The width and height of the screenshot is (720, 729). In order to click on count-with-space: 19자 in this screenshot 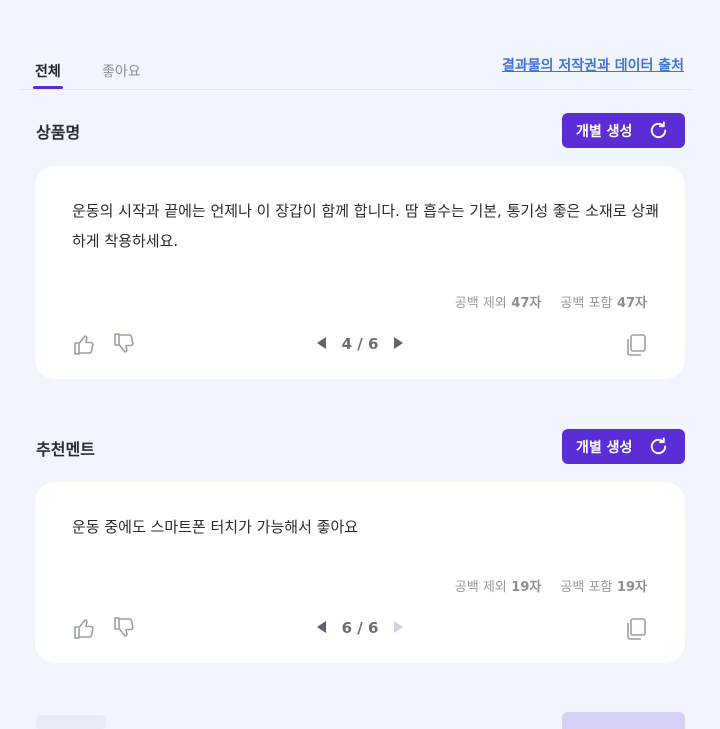, I will do `click(631, 587)`.